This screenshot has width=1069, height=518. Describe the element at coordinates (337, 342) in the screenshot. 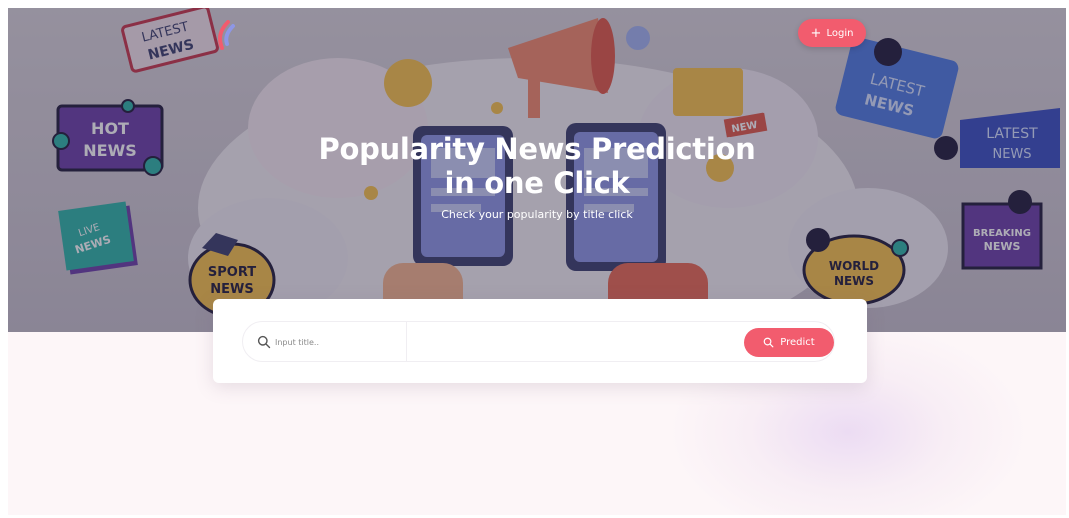

I see `title-search-input` at that location.